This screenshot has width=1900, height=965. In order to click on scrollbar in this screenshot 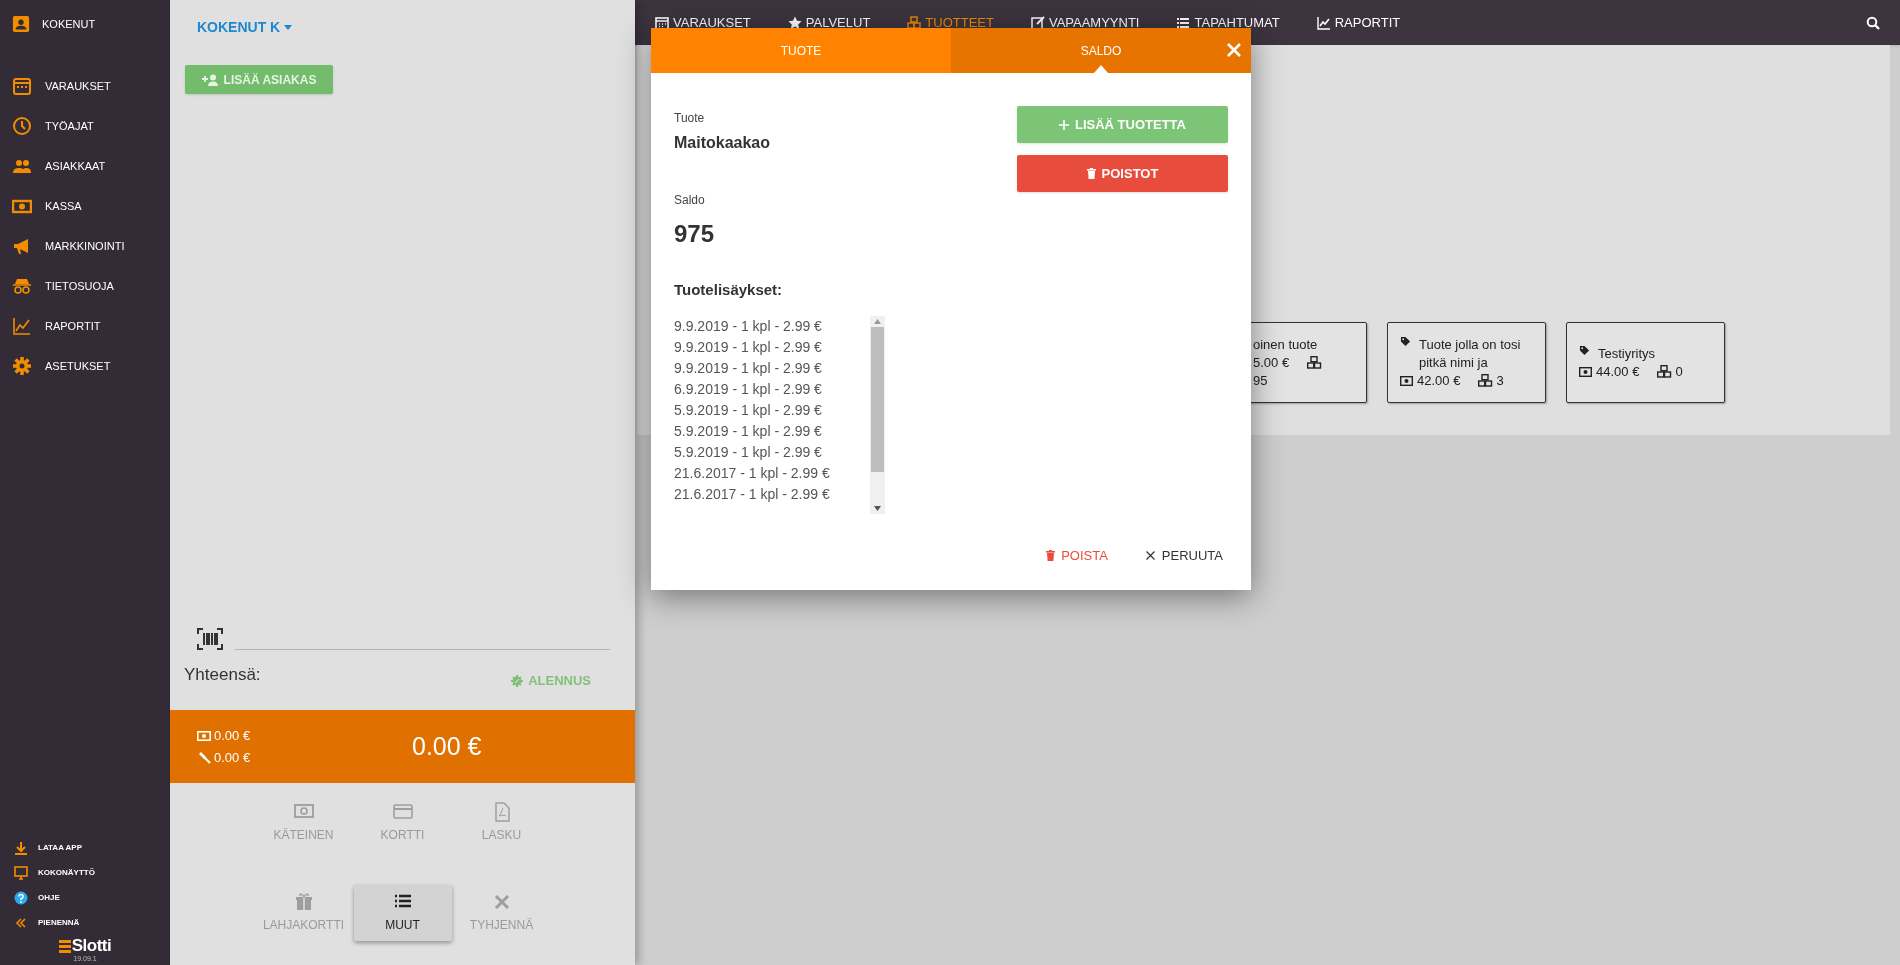, I will do `click(877, 414)`.